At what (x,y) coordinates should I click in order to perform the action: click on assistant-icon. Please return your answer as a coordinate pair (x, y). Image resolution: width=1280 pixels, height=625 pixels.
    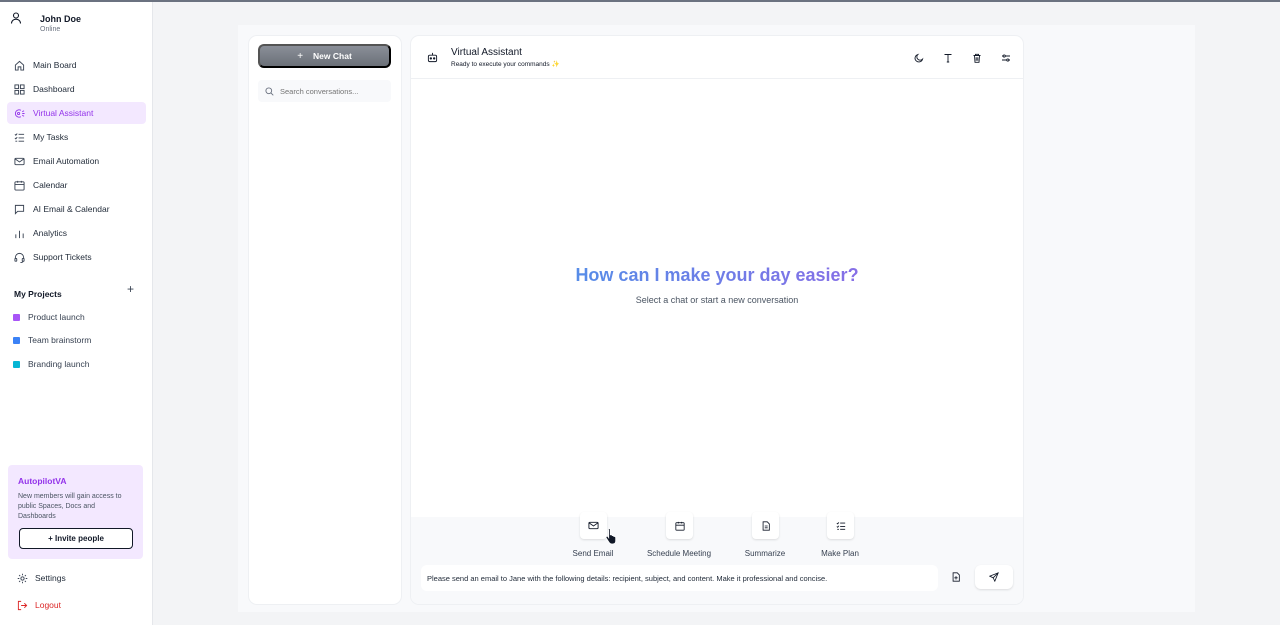
    Looking at the image, I should click on (19, 113).